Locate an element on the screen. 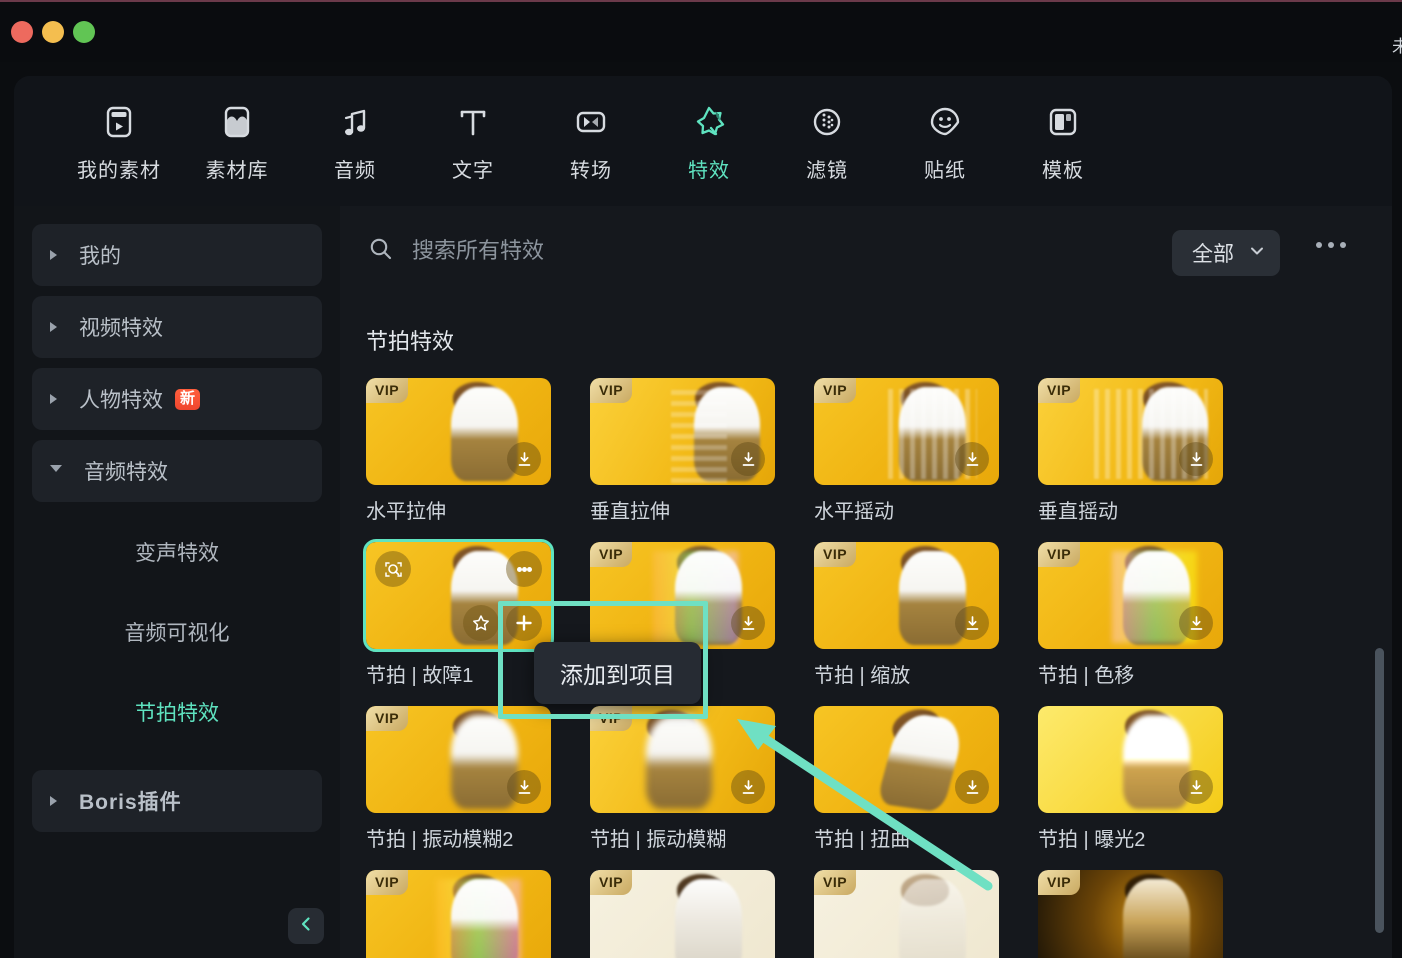 Image resolution: width=1402 pixels, height=958 pixels. tab-sticker: 贴纸 is located at coordinates (945, 141).